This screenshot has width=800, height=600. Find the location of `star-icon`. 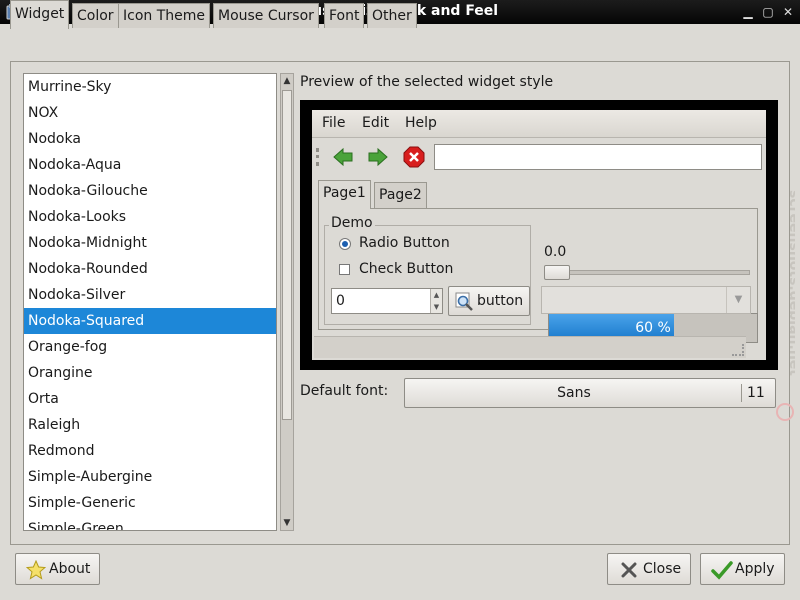

star-icon is located at coordinates (36, 570).